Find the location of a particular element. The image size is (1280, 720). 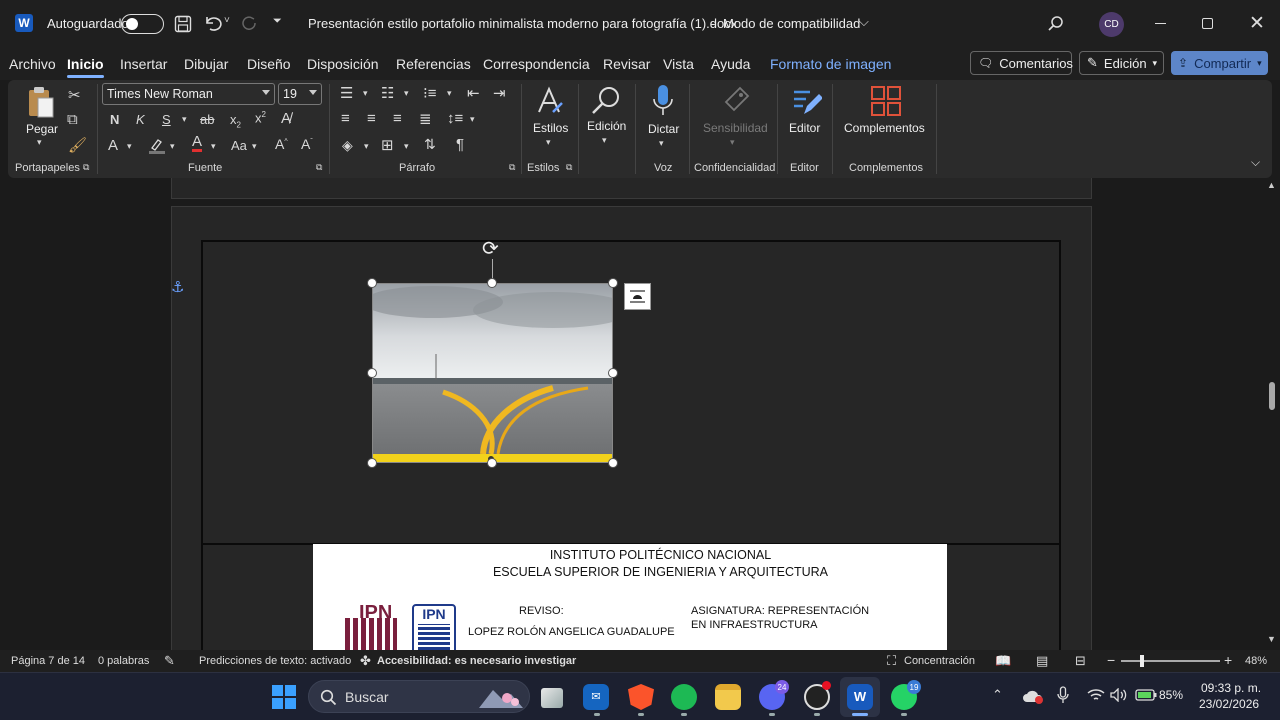

editor-label: Editor is located at coordinates (804, 128).